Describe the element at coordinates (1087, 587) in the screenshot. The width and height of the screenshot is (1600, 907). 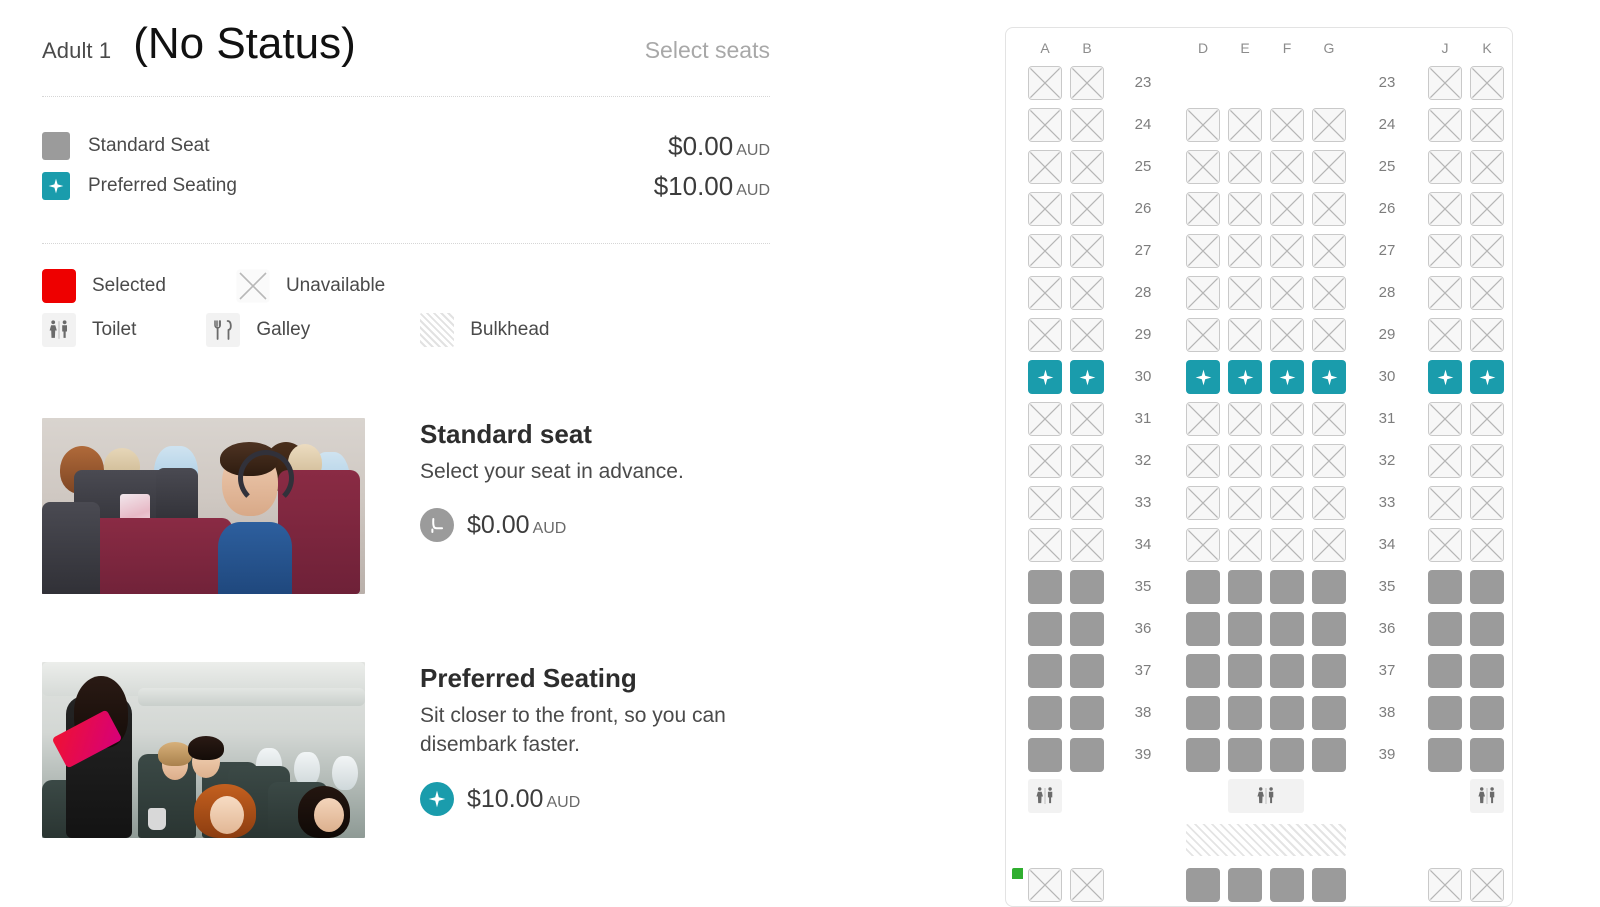
I see `seat-35B` at that location.